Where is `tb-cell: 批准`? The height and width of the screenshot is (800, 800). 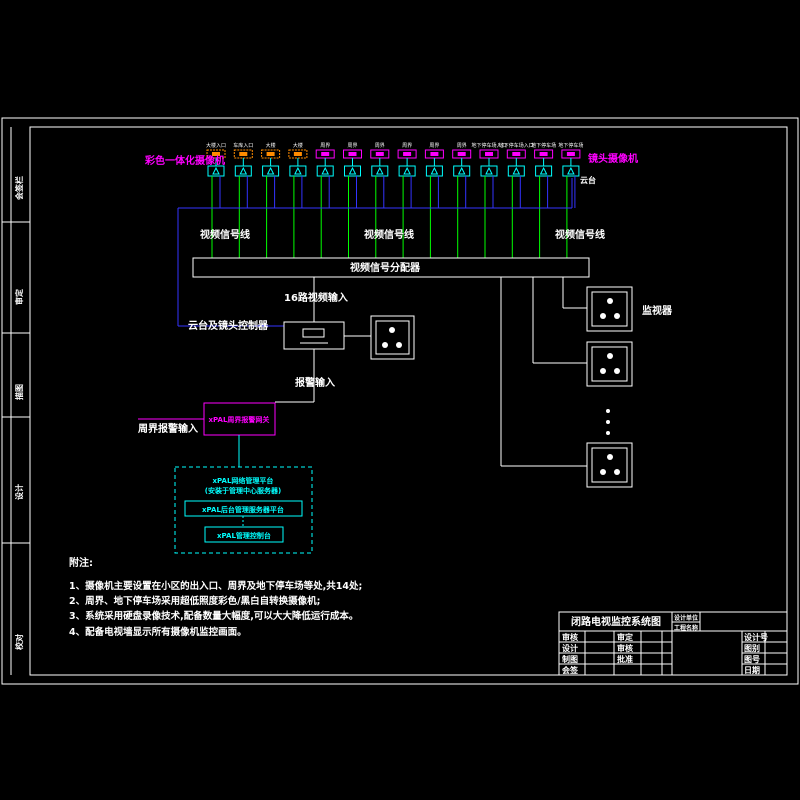 tb-cell: 批准 is located at coordinates (625, 659).